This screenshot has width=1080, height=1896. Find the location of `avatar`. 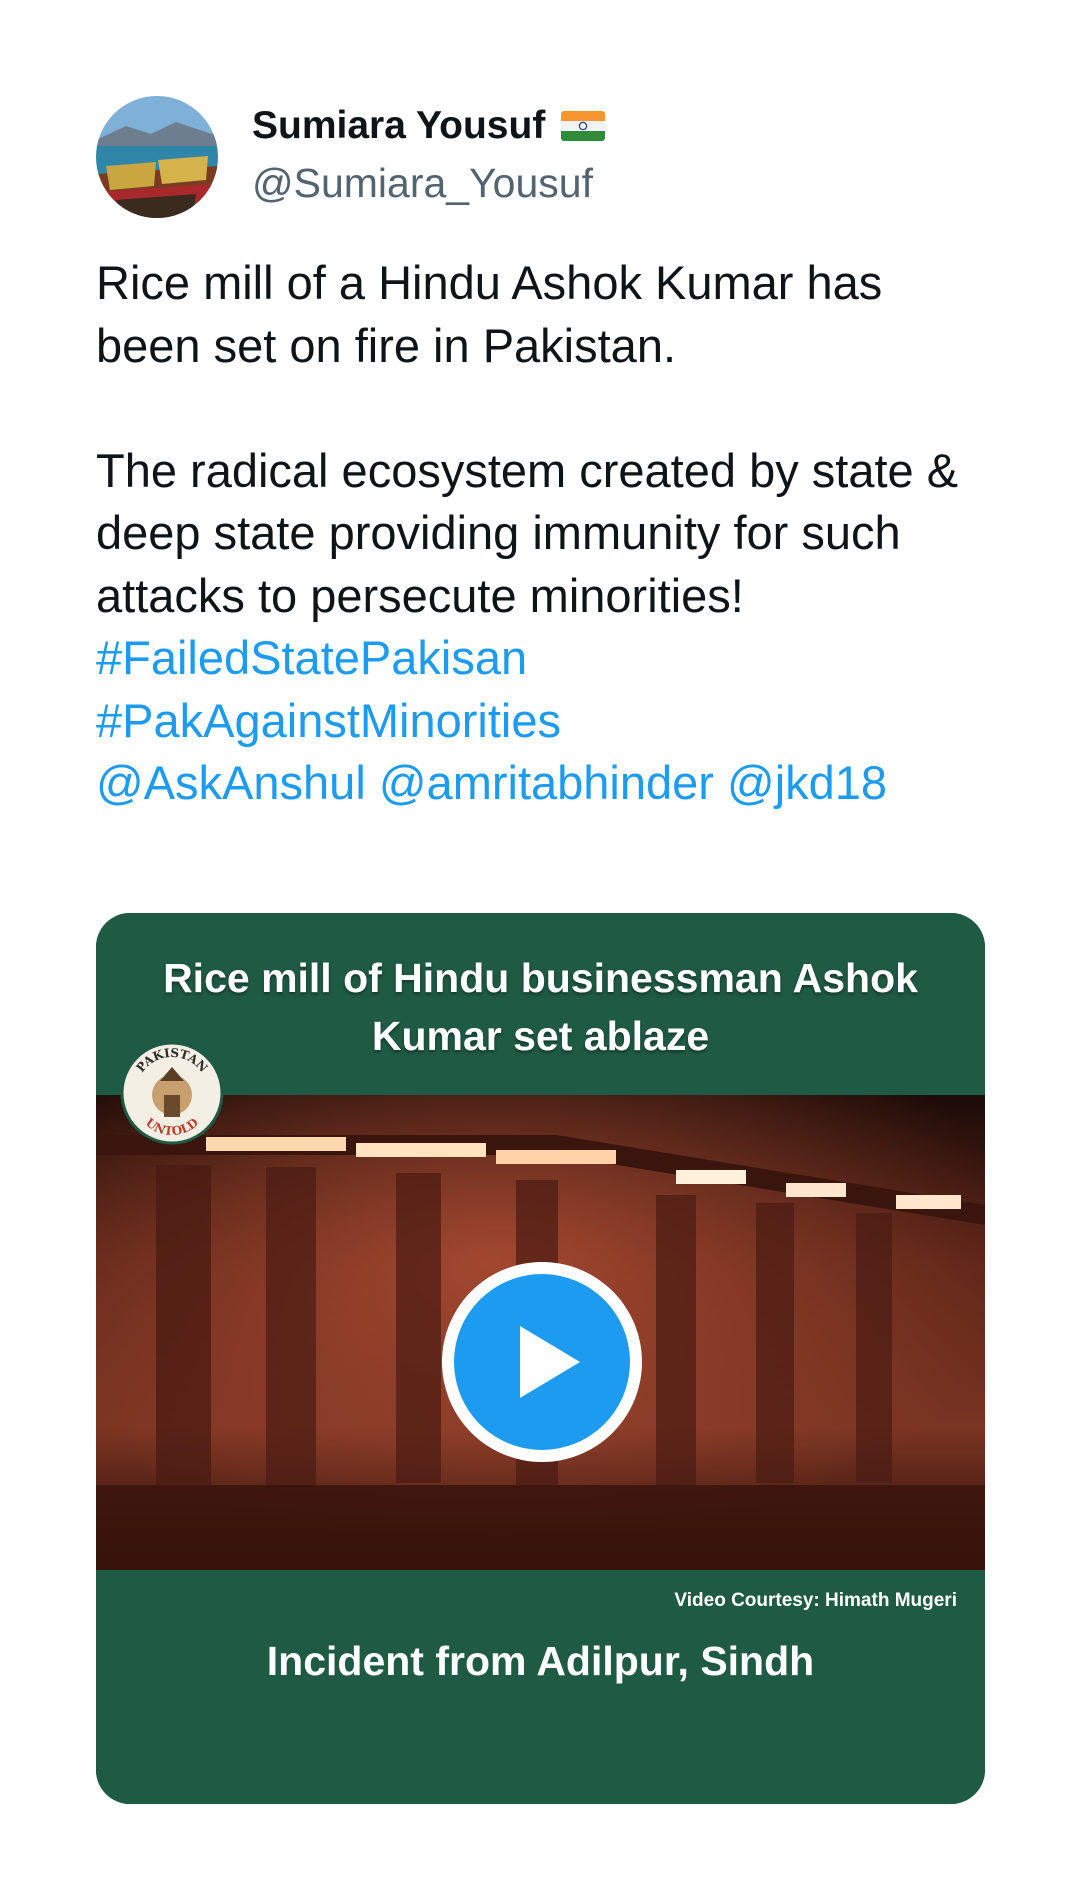

avatar is located at coordinates (157, 157).